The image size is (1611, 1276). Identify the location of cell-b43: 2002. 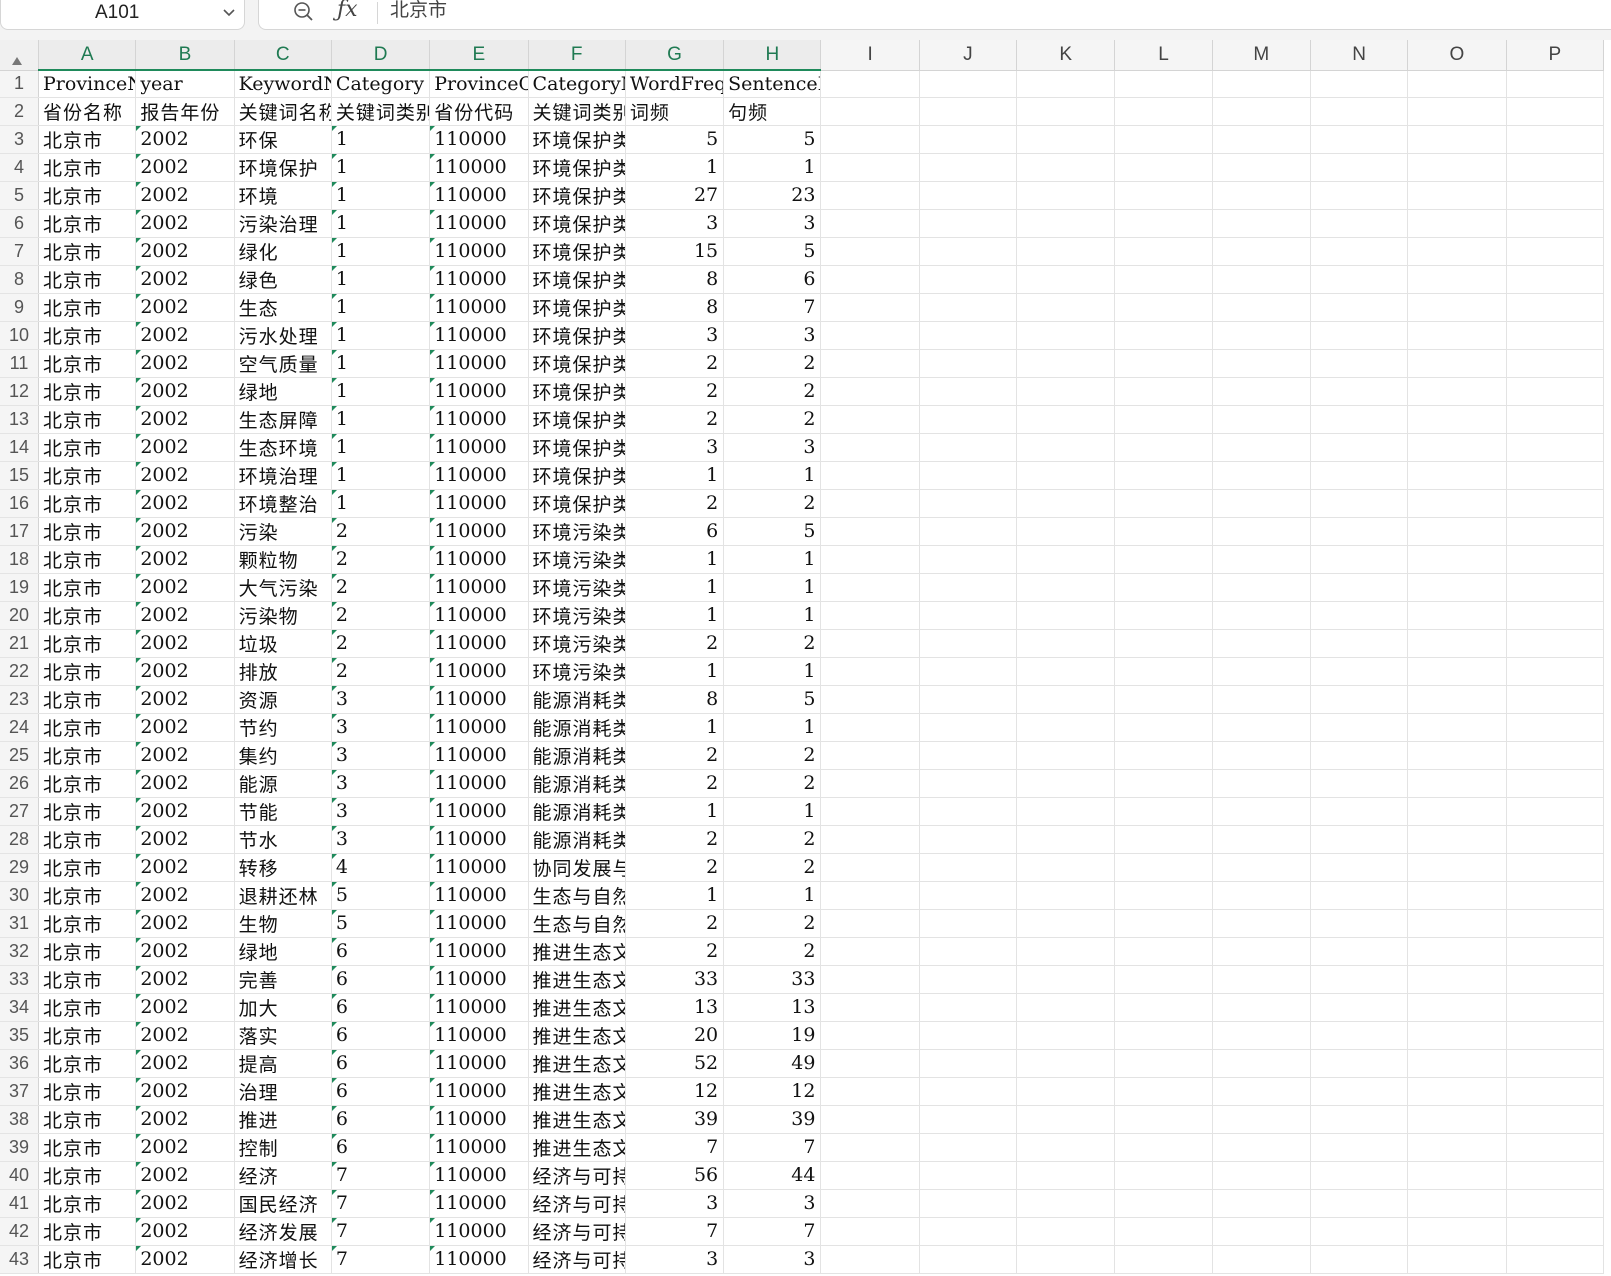
(185, 1259).